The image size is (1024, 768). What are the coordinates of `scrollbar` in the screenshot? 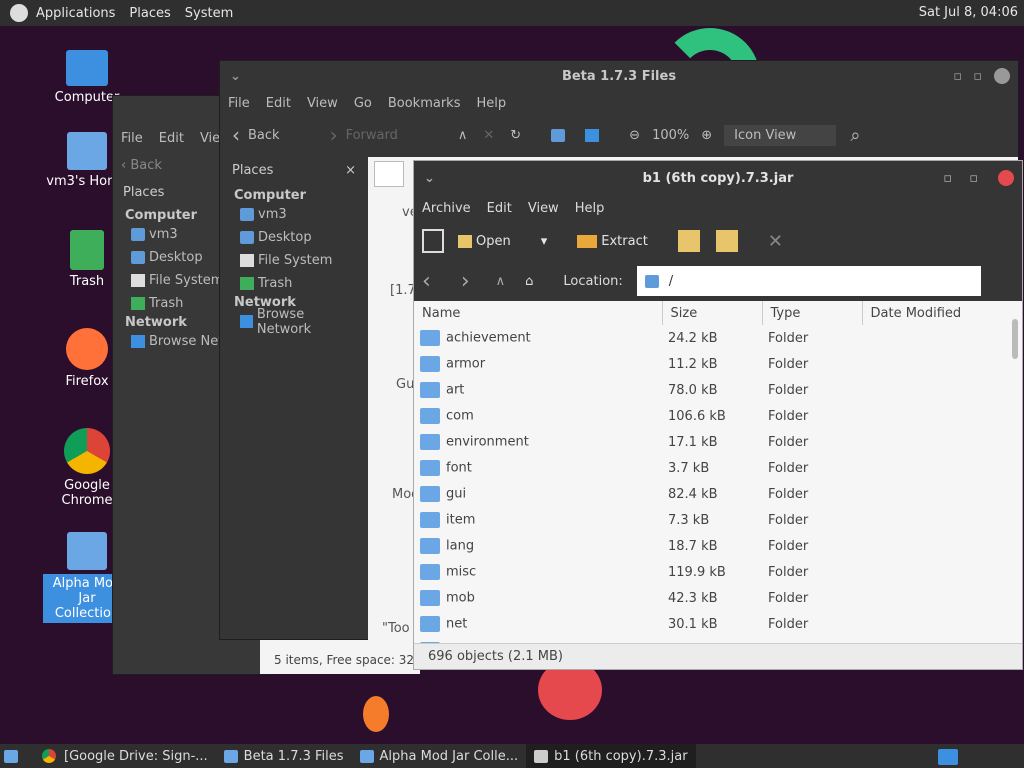 It's located at (1015, 339).